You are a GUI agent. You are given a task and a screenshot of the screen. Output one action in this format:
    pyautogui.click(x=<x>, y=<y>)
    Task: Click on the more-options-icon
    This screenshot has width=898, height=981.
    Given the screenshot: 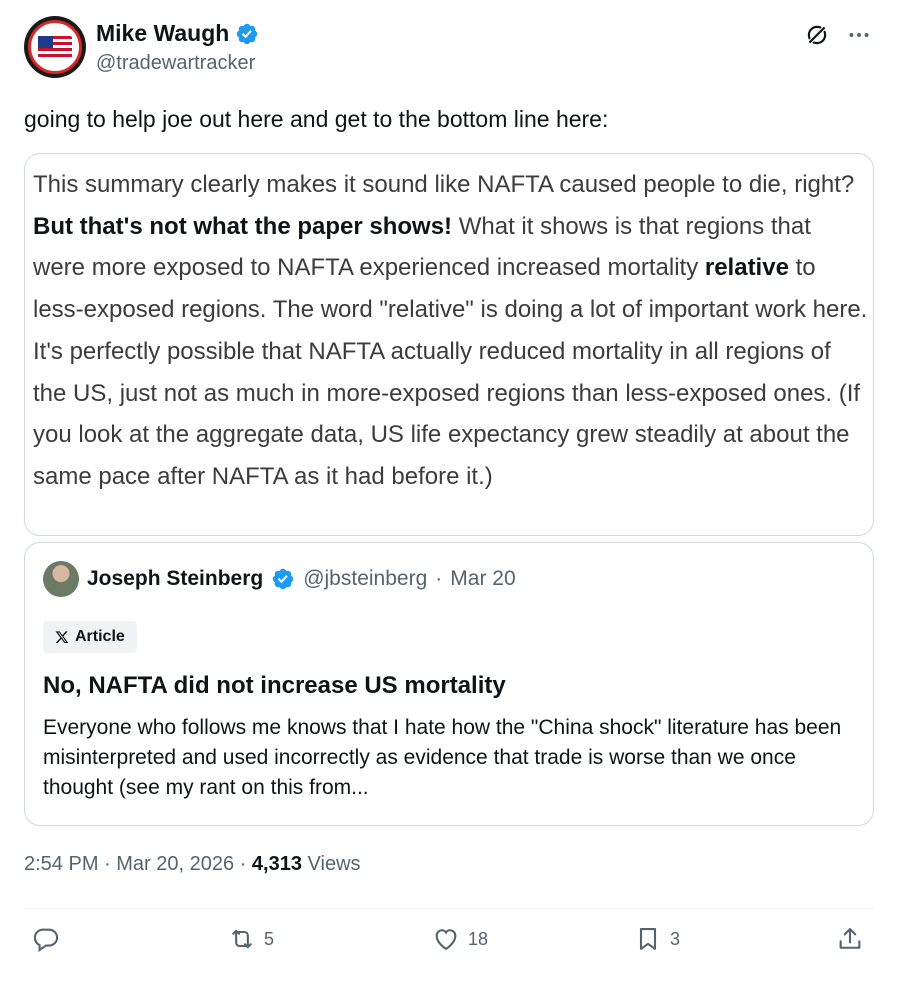 What is the action you would take?
    pyautogui.click(x=859, y=35)
    